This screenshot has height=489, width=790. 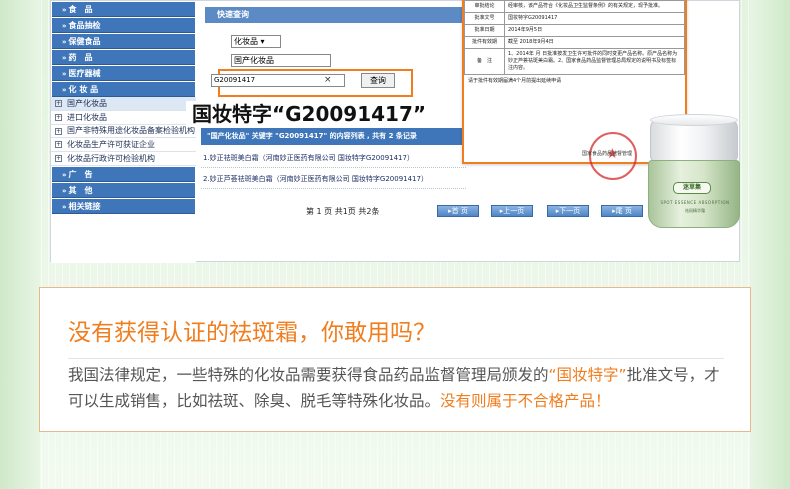 What do you see at coordinates (568, 211) in the screenshot?
I see `next-page-button: ▸下一页` at bounding box center [568, 211].